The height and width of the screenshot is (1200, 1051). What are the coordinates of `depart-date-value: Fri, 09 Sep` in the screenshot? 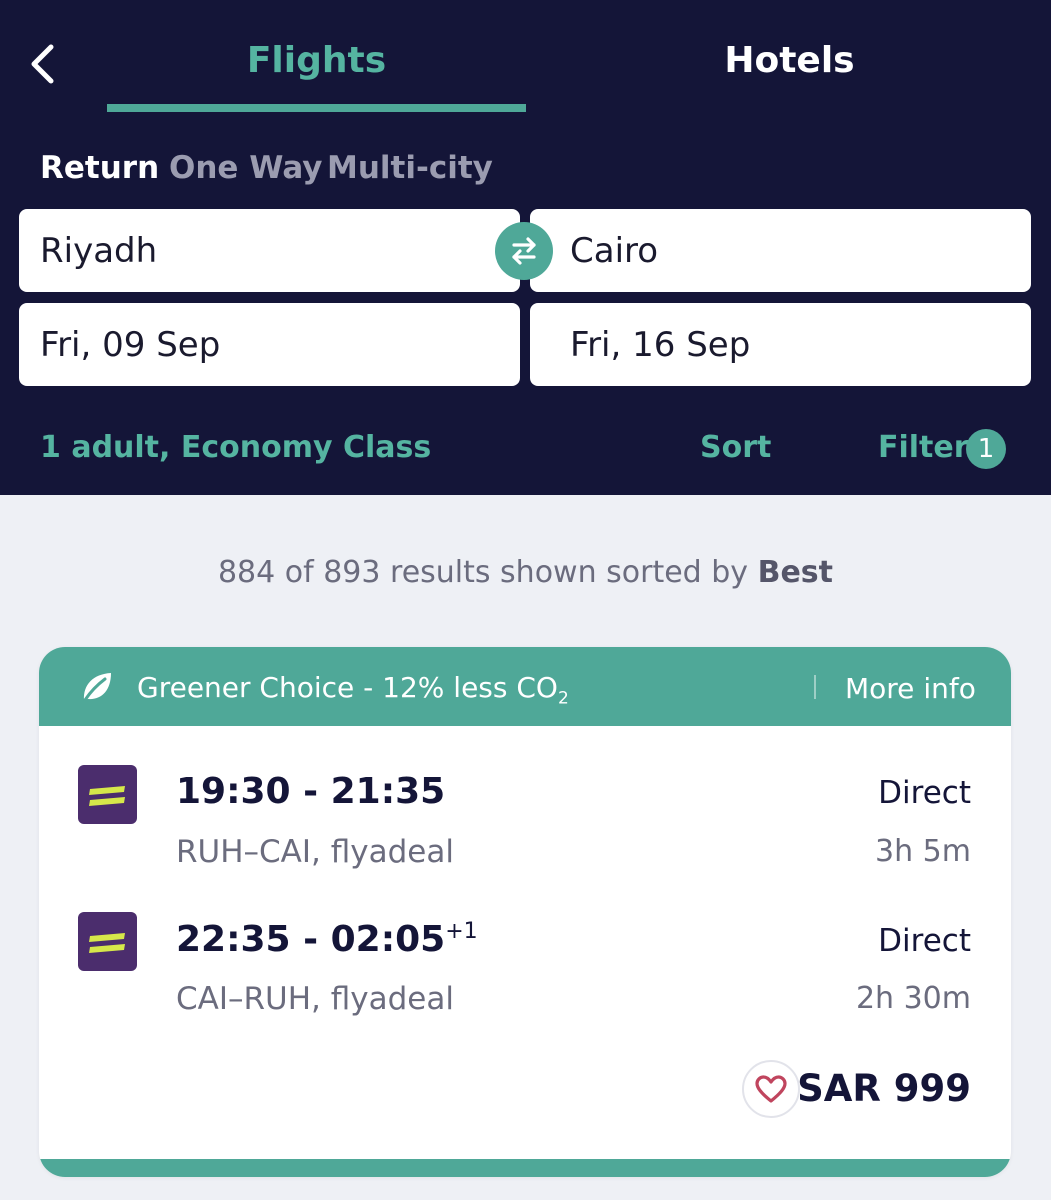 It's located at (130, 344).